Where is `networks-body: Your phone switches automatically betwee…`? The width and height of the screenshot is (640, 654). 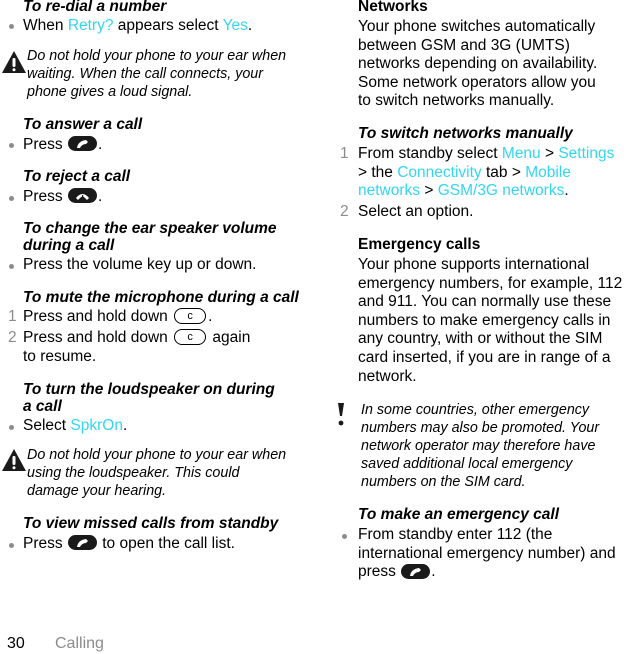
networks-body: Your phone switches automatically betwee… is located at coordinates (478, 64).